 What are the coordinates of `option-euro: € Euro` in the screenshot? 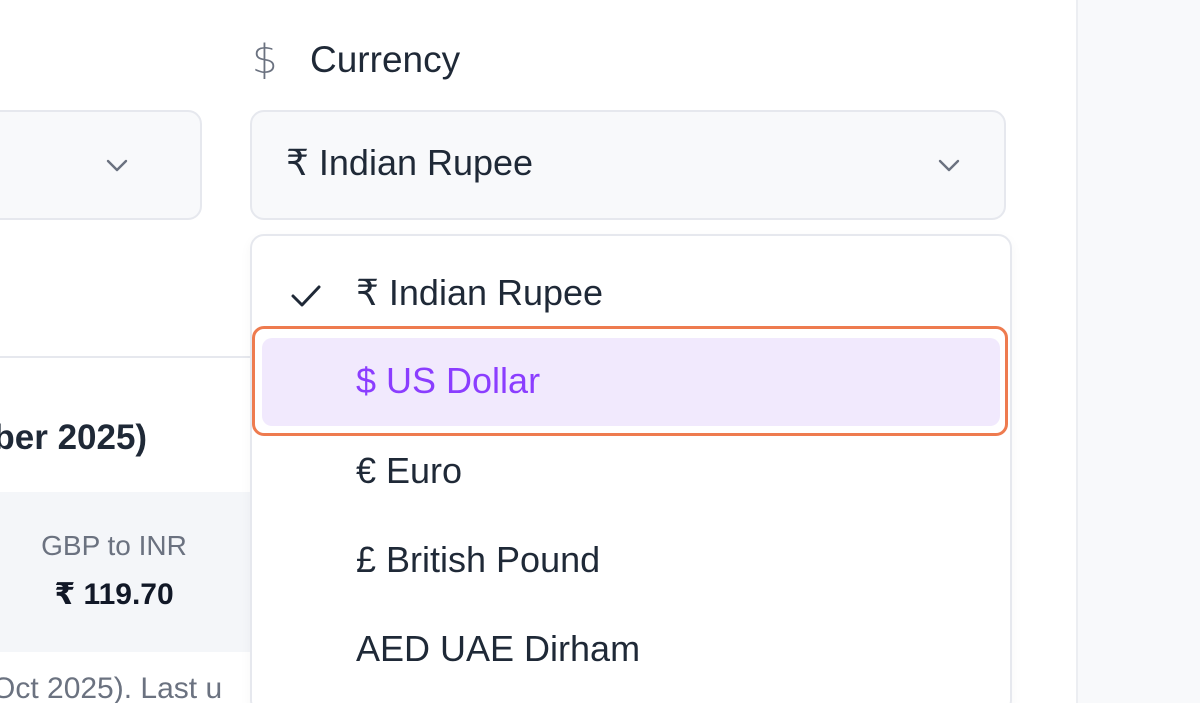 It's located at (631, 472).